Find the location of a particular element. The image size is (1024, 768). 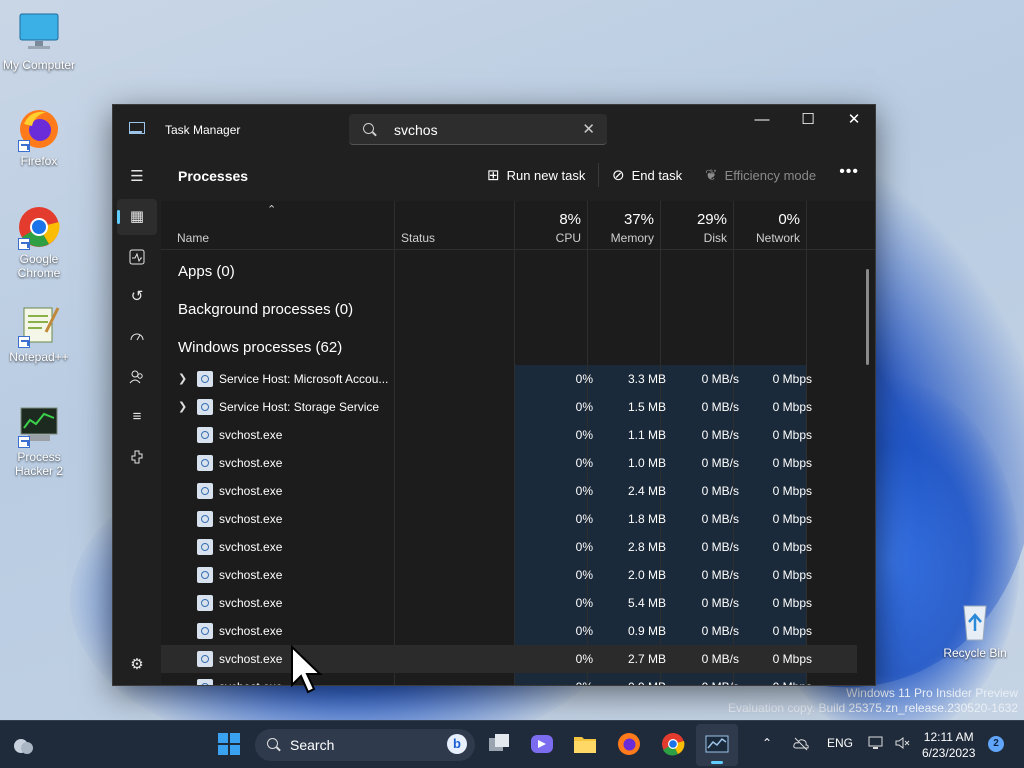

cell-memory: 1.0 MB is located at coordinates (646, 463).